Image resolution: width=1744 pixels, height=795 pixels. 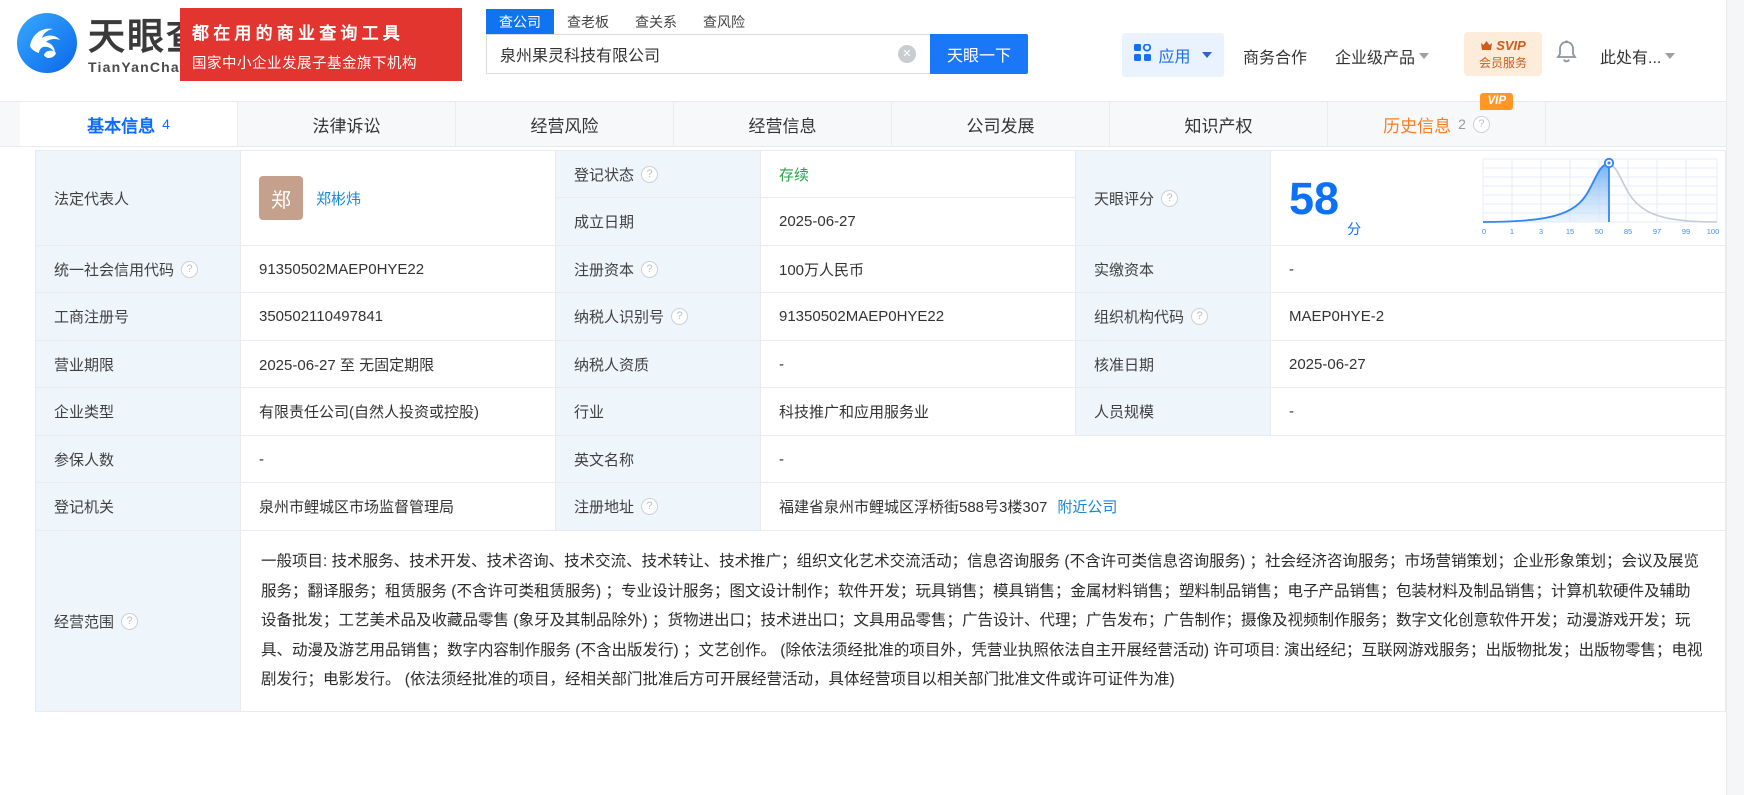 I want to click on tab-basic-info: 基本信息 4, so click(x=129, y=124).